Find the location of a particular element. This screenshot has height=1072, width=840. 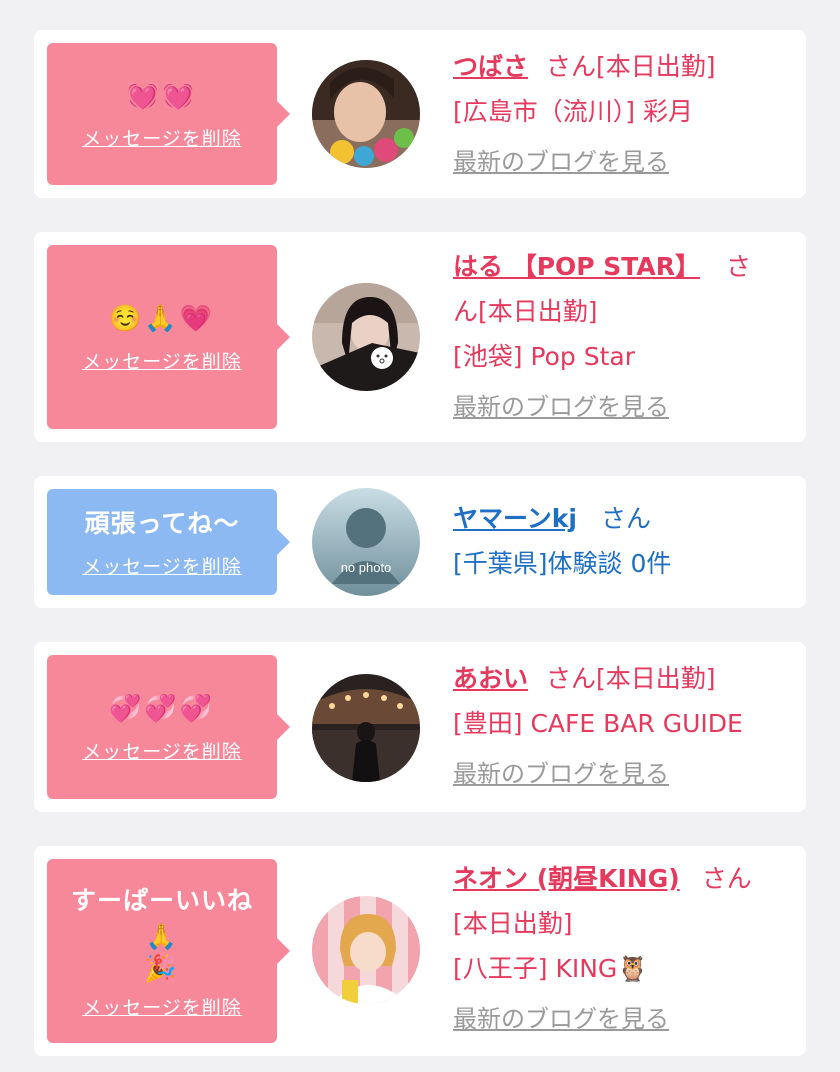

profile-name-link: あおい is located at coordinates (490, 678).